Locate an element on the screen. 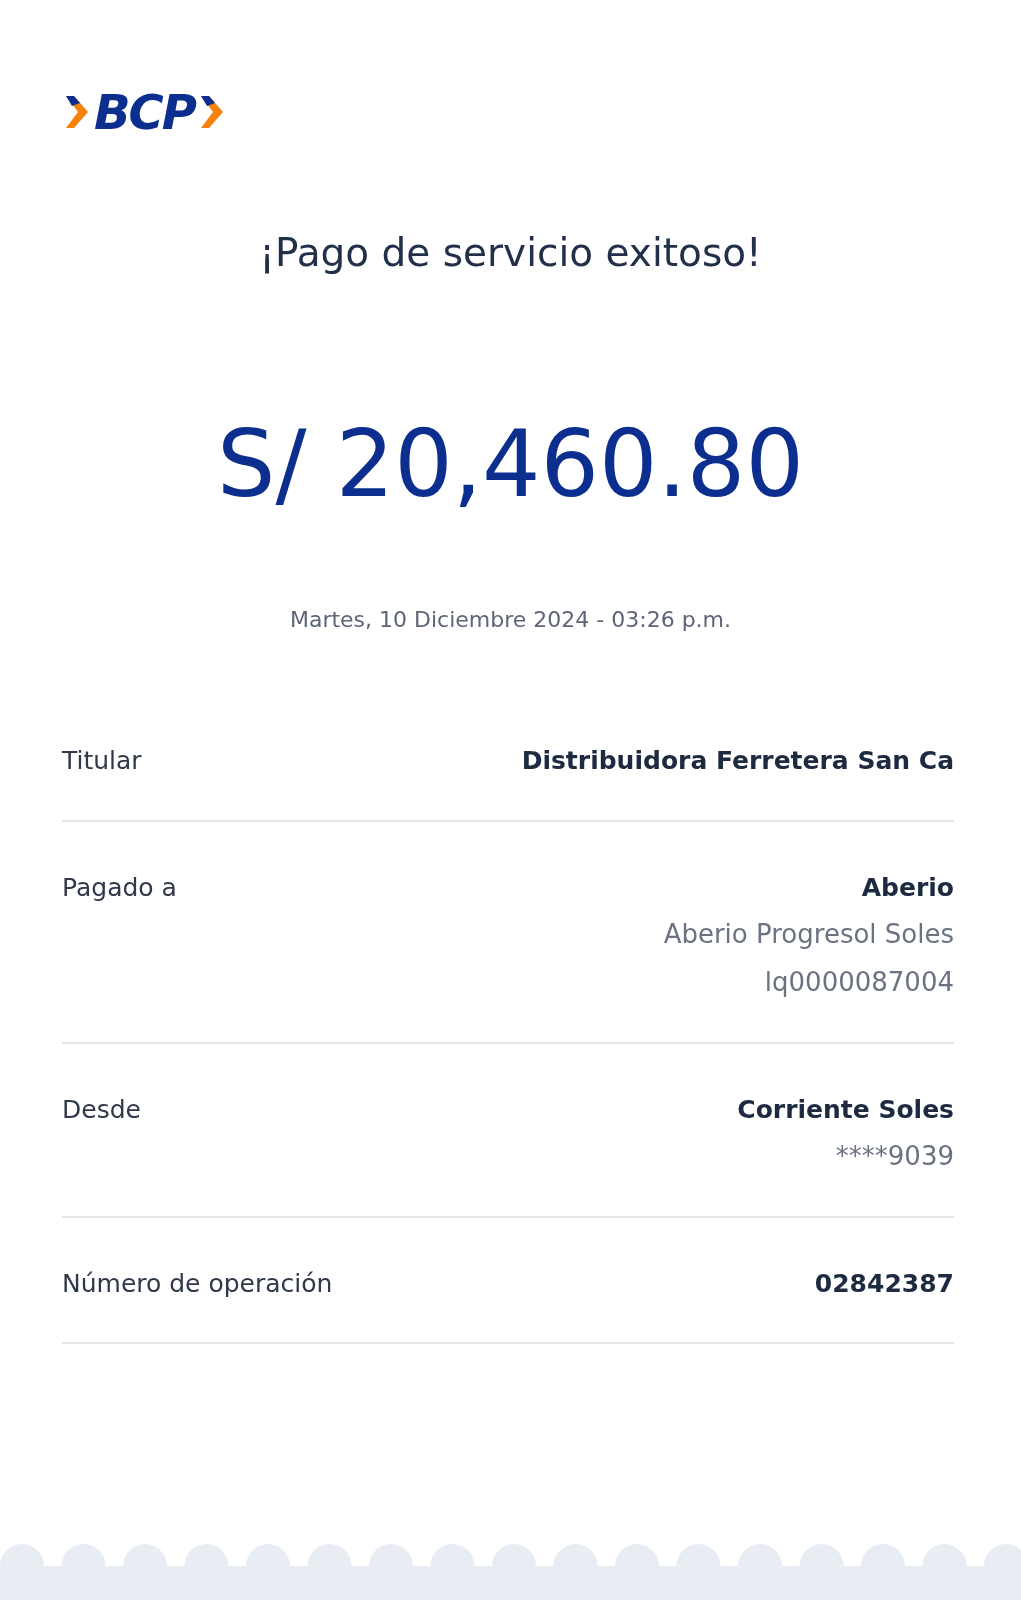 The width and height of the screenshot is (1021, 1600). success-title: ¡Pago de servicio exitoso! is located at coordinates (510, 252).